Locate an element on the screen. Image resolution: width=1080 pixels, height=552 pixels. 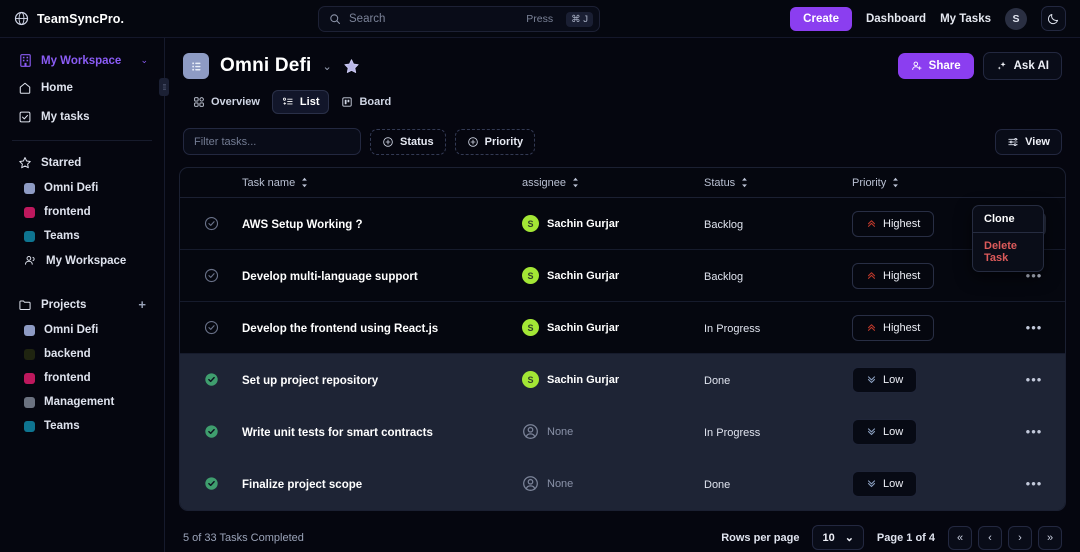
page-indicator: Page 1 of 4 is located at coordinates (905, 537).